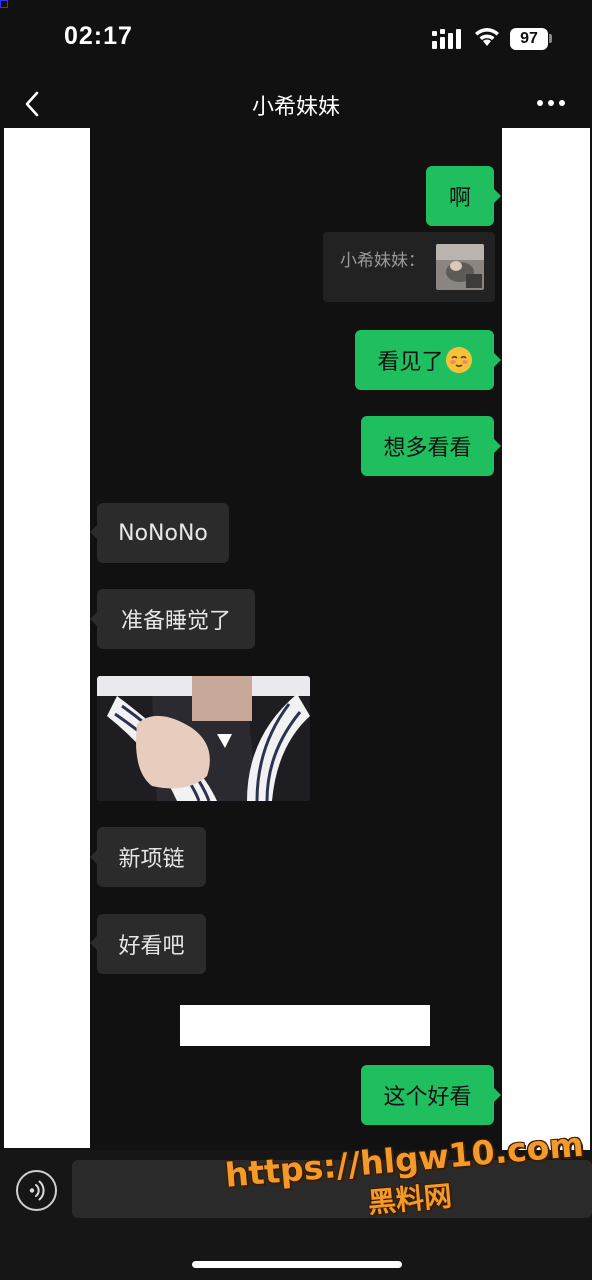 The height and width of the screenshot is (1280, 592). Describe the element at coordinates (47, 638) in the screenshot. I see `left-panel-blank` at that location.